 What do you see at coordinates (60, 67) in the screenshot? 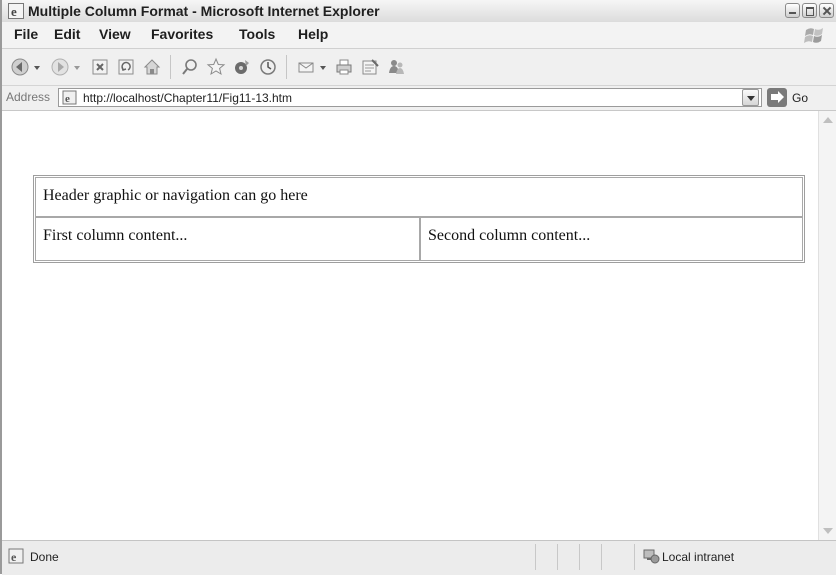
I see `forward-icon` at bounding box center [60, 67].